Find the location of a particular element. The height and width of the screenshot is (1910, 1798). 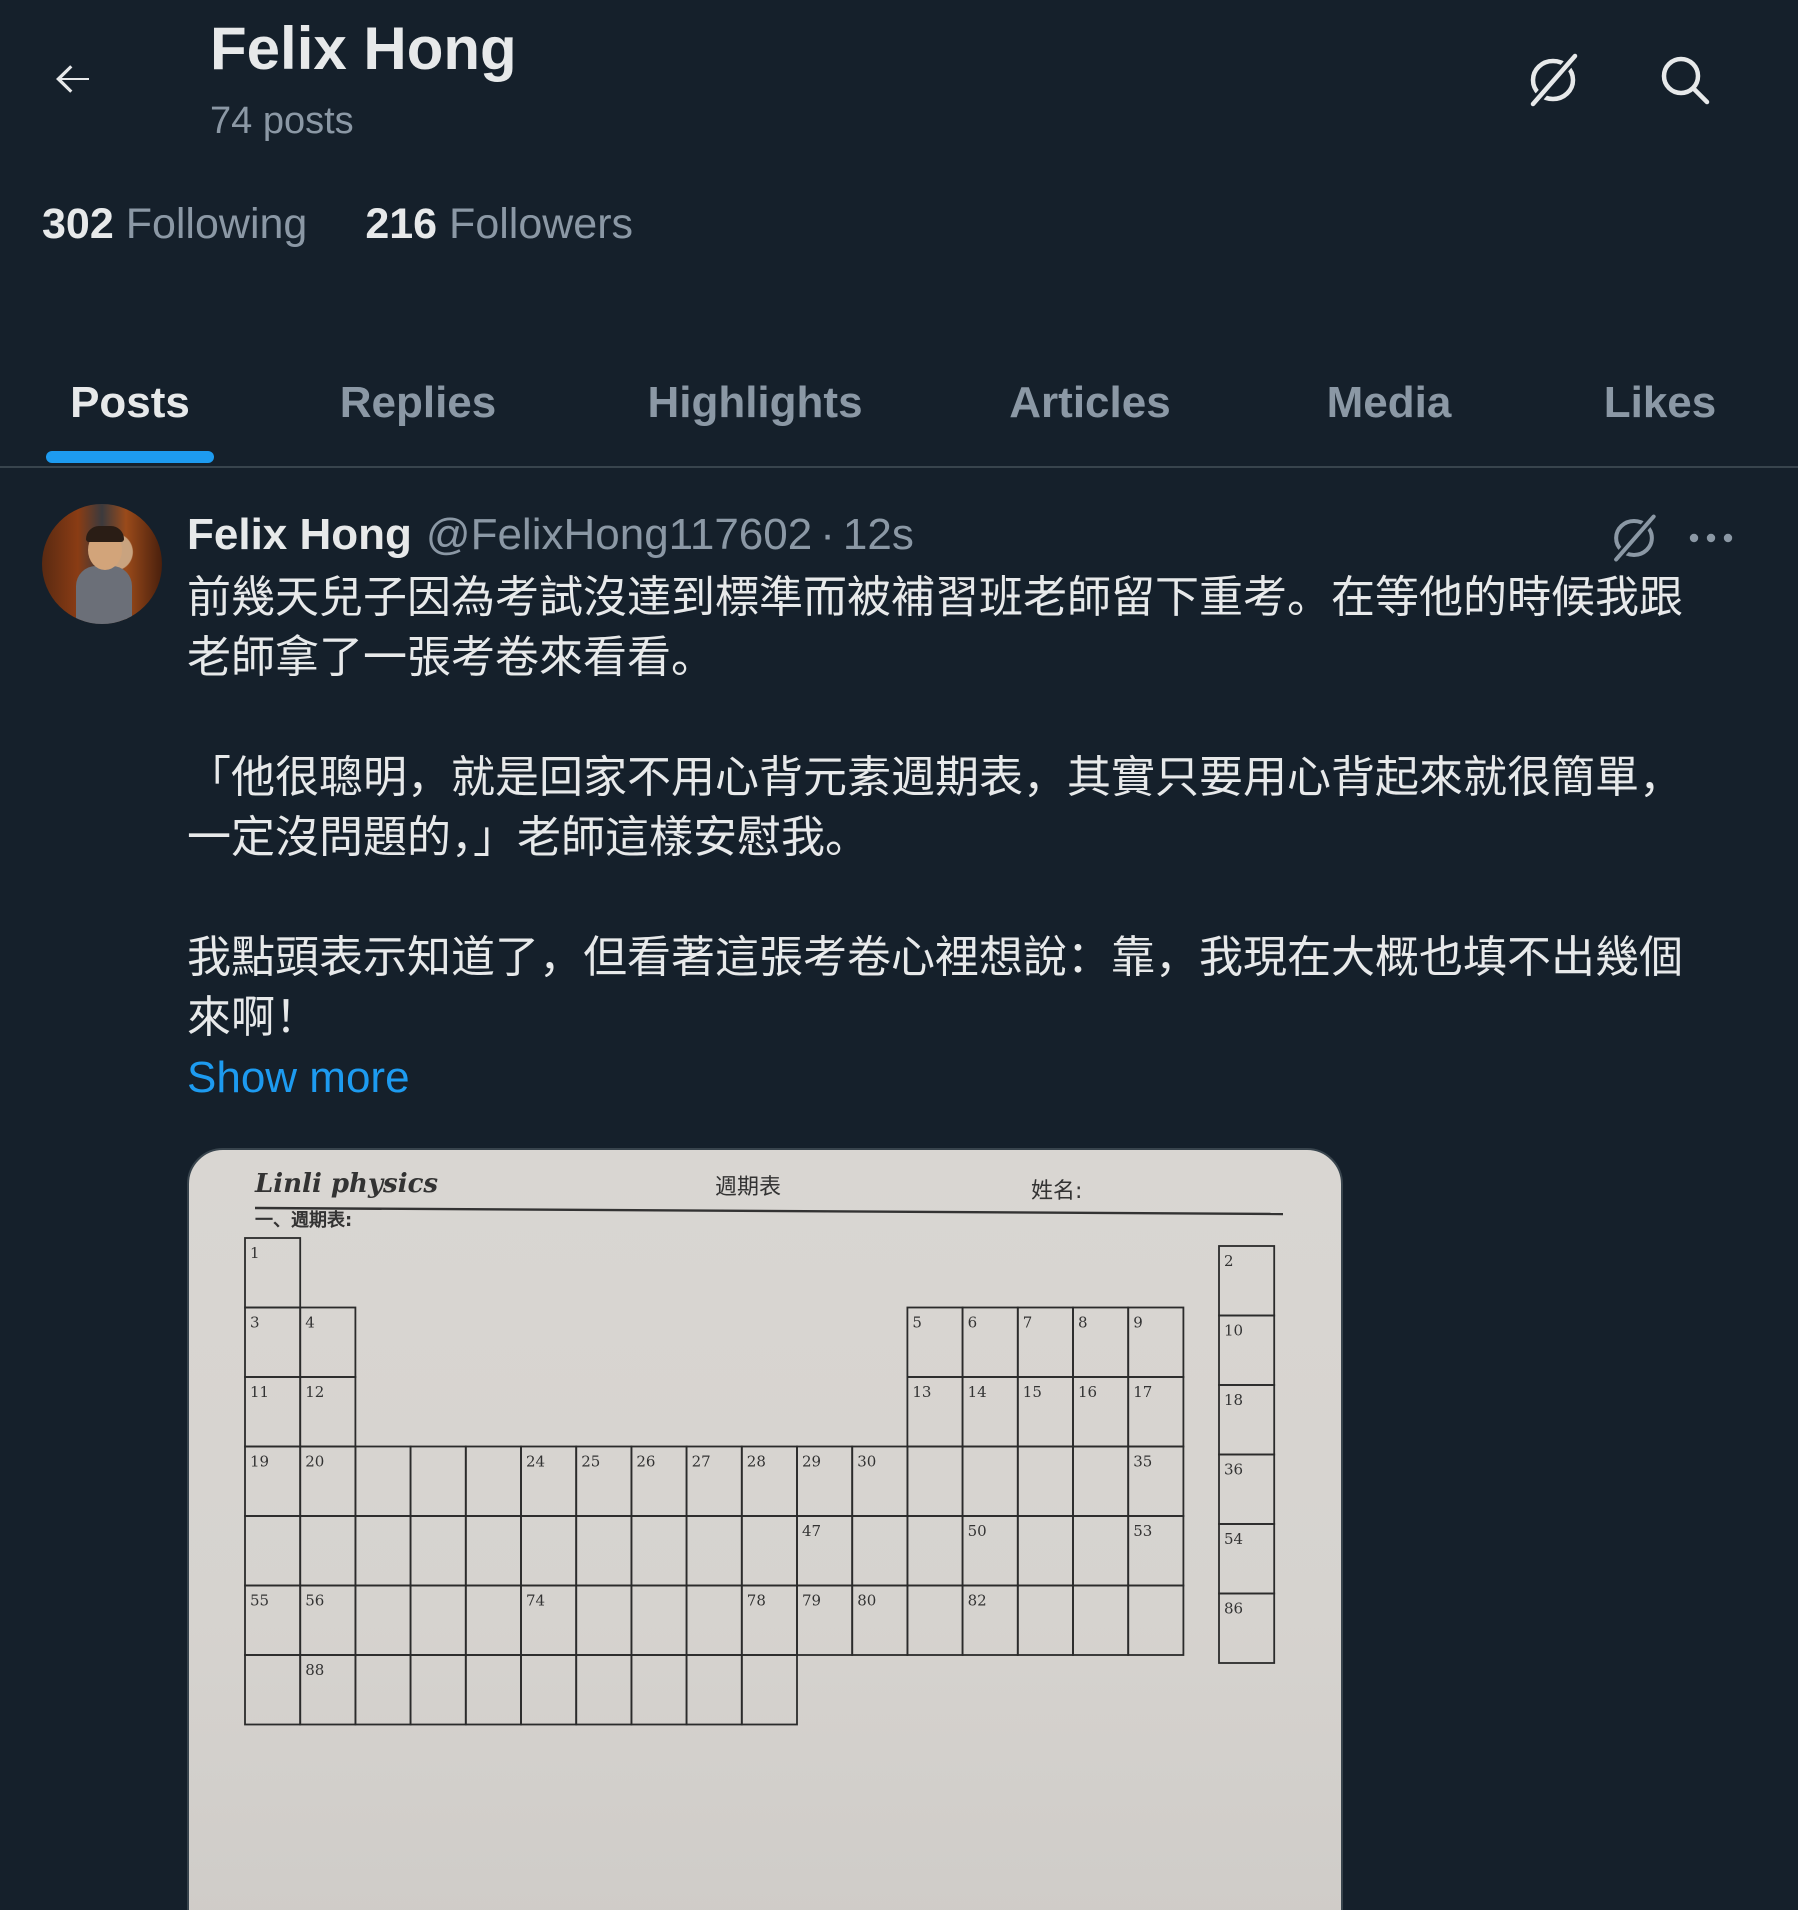

active-tab-indicator is located at coordinates (130, 457).